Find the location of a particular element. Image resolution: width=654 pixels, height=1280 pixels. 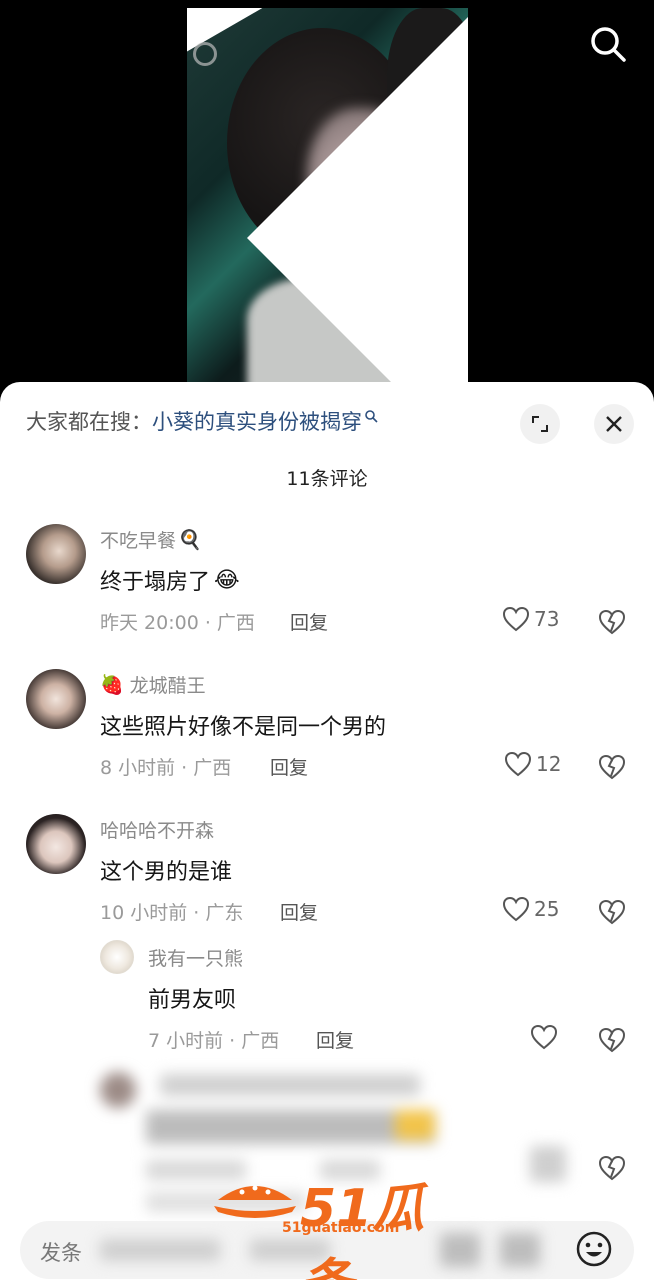

comment-count: 11条评论 is located at coordinates (327, 479).